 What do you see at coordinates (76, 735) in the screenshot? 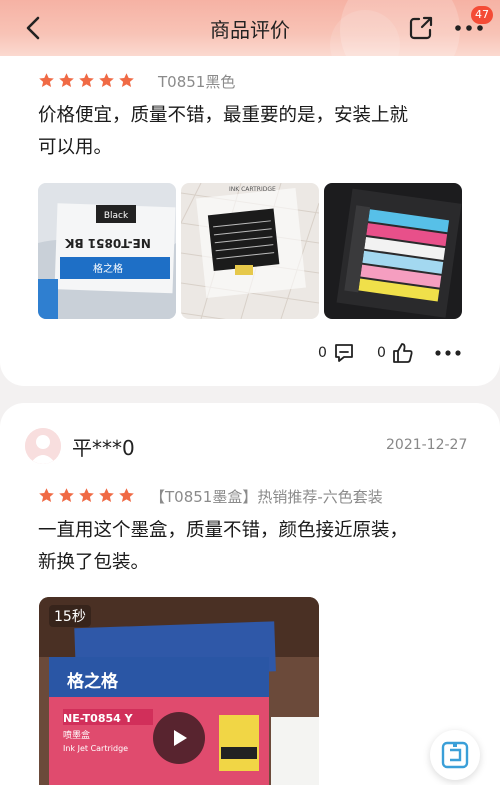
I see `svg-text: 喷墨盒` at bounding box center [76, 735].